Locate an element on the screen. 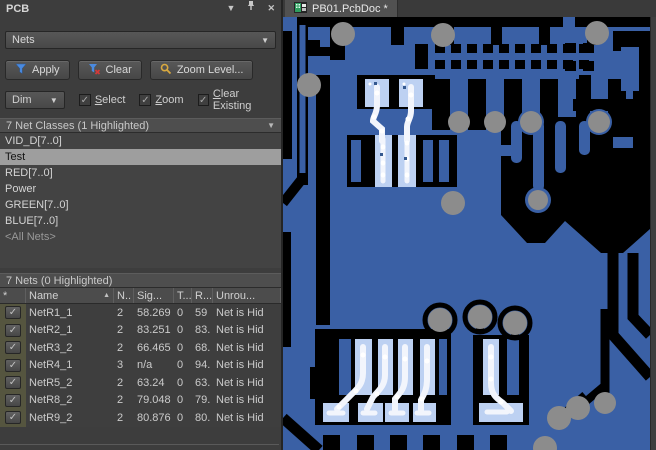 The height and width of the screenshot is (450, 656). zoom-checkbox-label: Zoom is located at coordinates (169, 100).